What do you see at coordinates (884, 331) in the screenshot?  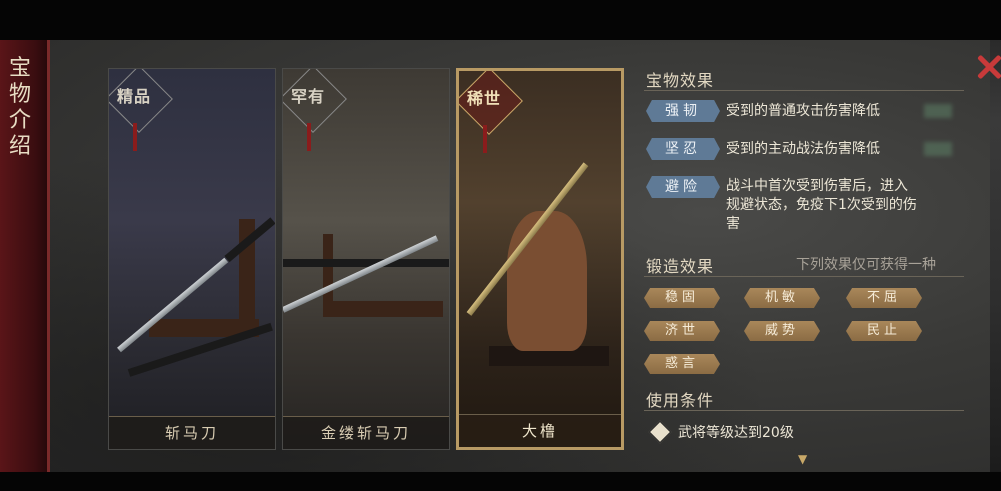 I see `forge-tag-minzhi: 民止` at bounding box center [884, 331].